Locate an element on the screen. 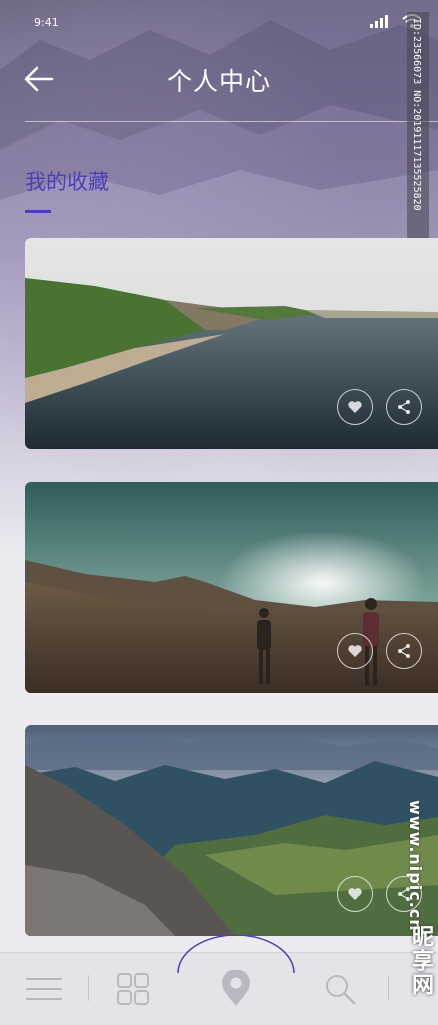  grid-icon is located at coordinates (133, 989).